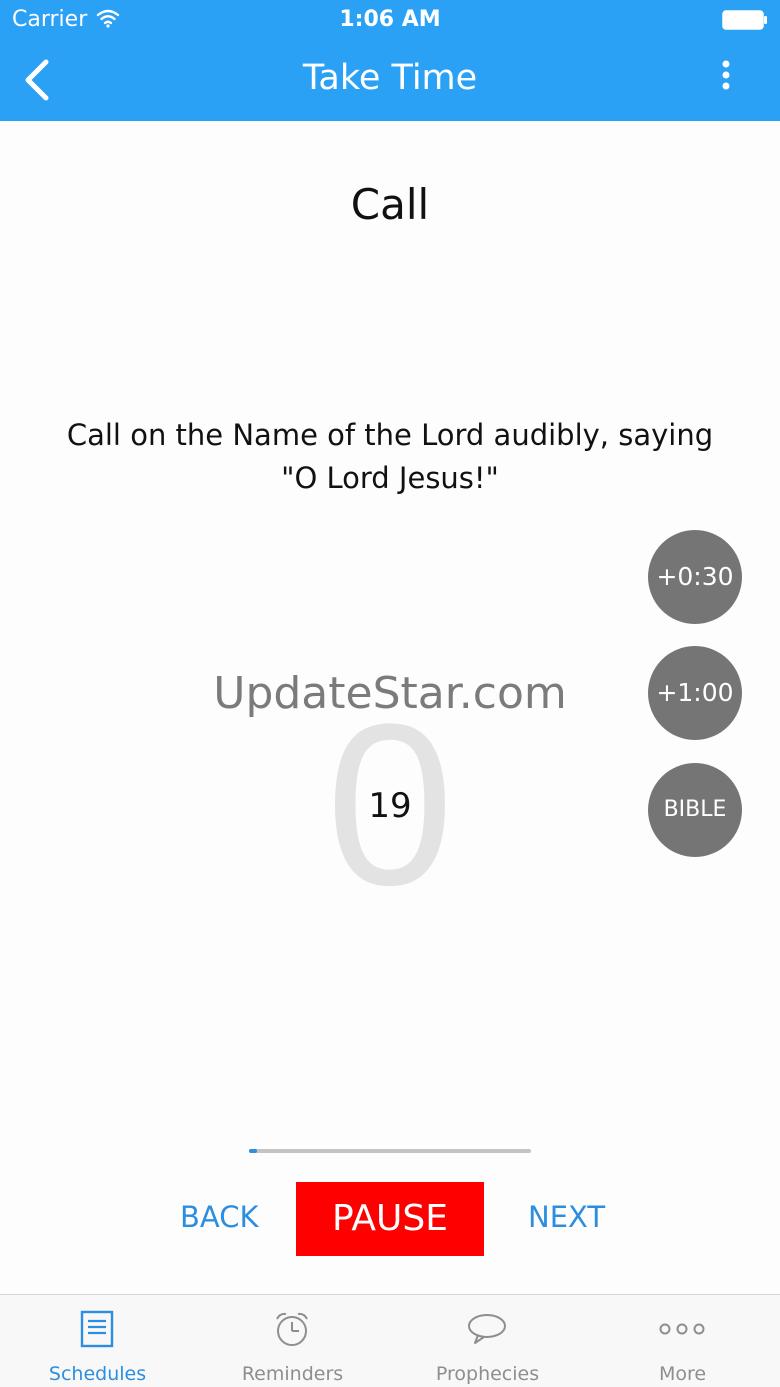 This screenshot has height=1387, width=780. Describe the element at coordinates (487, 1374) in the screenshot. I see `tab-label: Prophecies` at that location.